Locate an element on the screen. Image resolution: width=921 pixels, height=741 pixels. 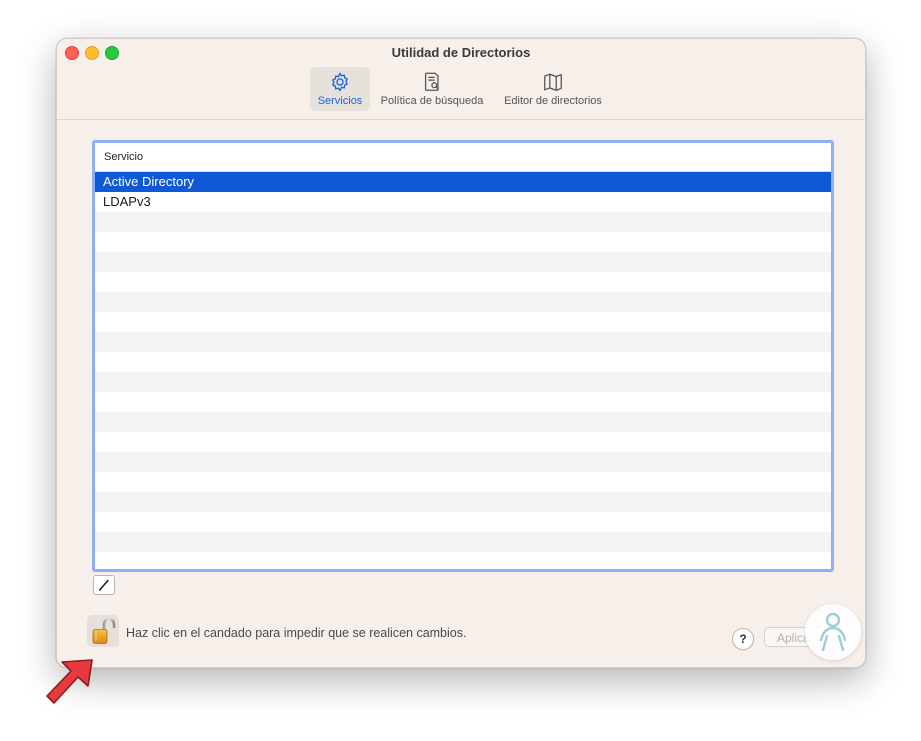
column-header-service: Servicio is located at coordinates (463, 157).